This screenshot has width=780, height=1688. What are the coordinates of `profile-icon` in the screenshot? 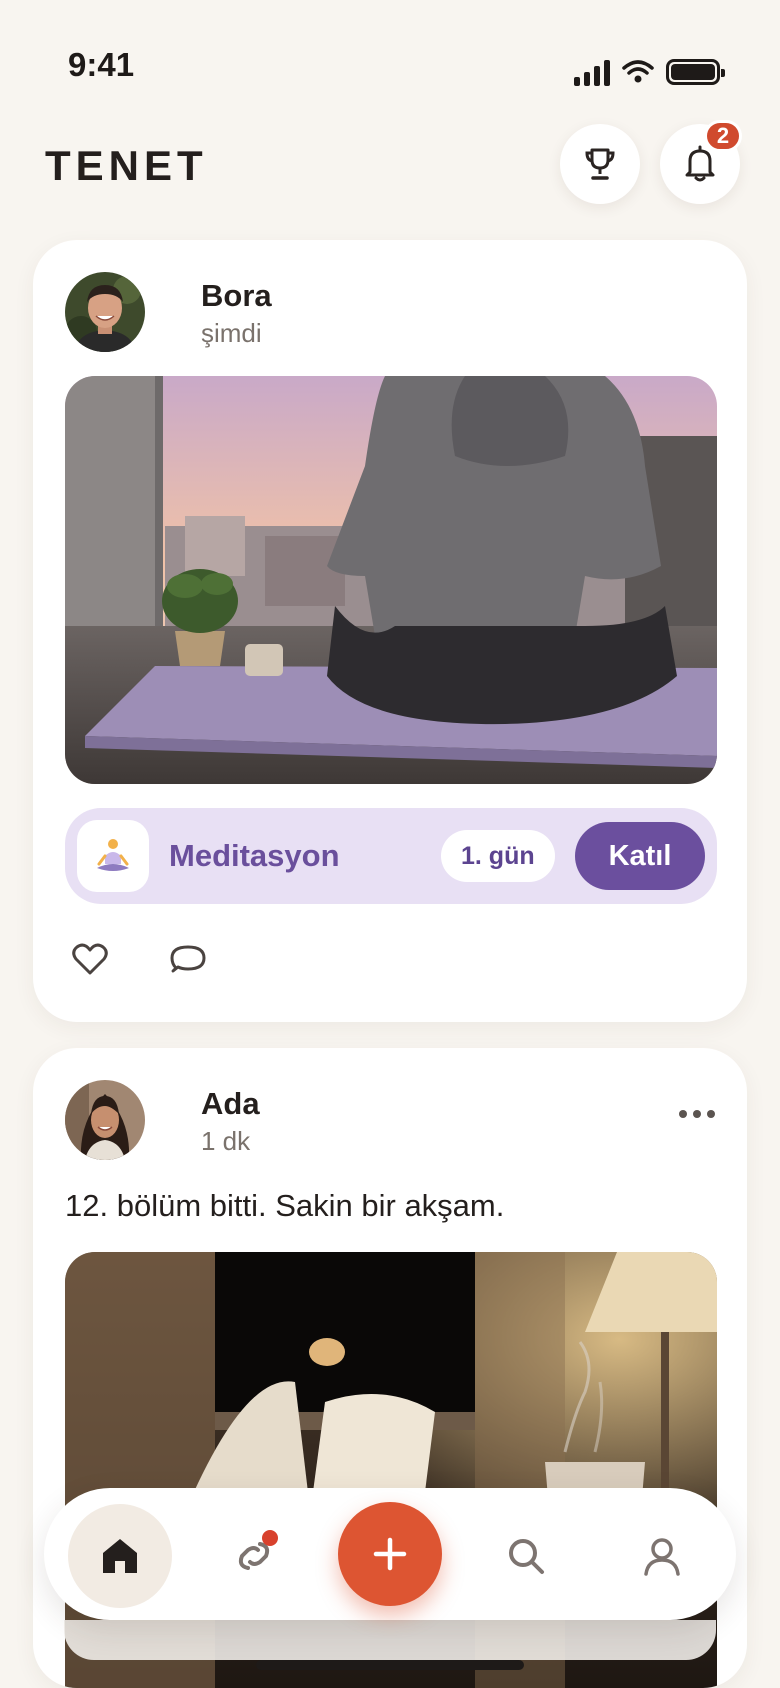 It's located at (662, 1557).